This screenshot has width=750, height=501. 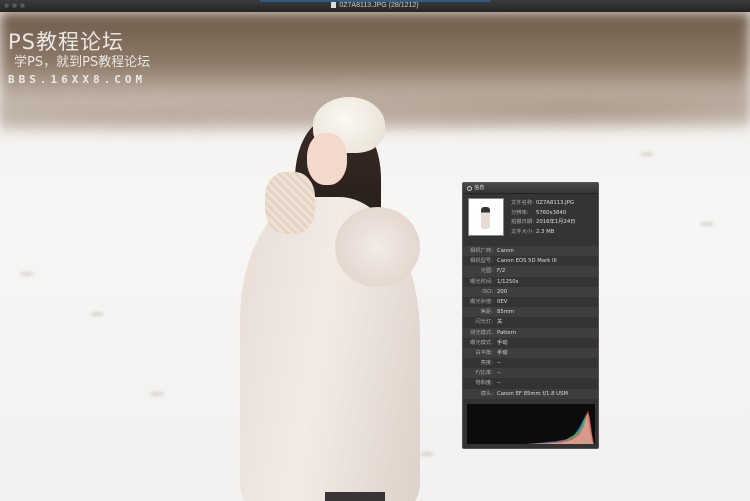 I want to click on exif-label: 相机厂商:, so click(x=481, y=251).